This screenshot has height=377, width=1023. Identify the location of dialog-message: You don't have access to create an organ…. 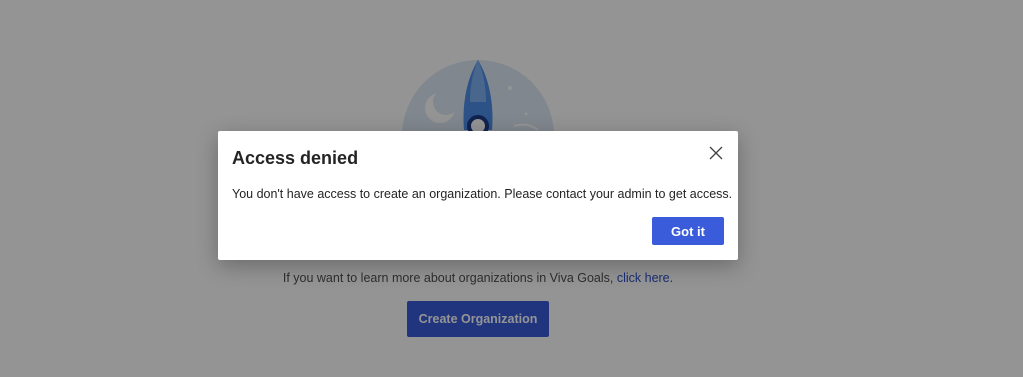
(482, 194).